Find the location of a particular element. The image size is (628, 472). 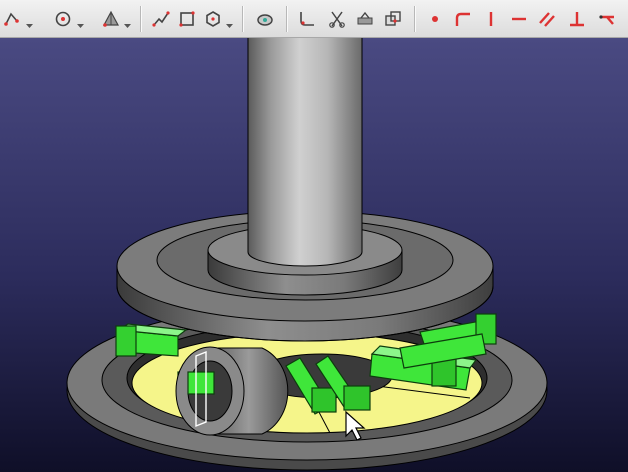

vertical-shaft is located at coordinates (305, 152).